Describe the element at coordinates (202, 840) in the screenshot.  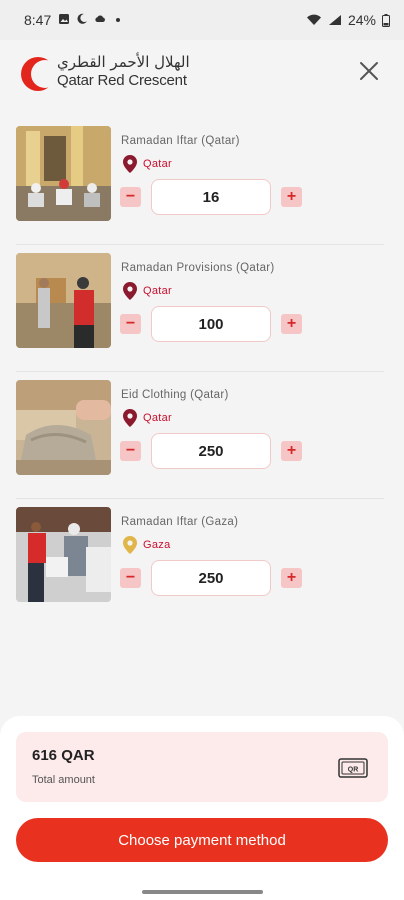
I see `choose-payment-button: Choose payment method` at that location.